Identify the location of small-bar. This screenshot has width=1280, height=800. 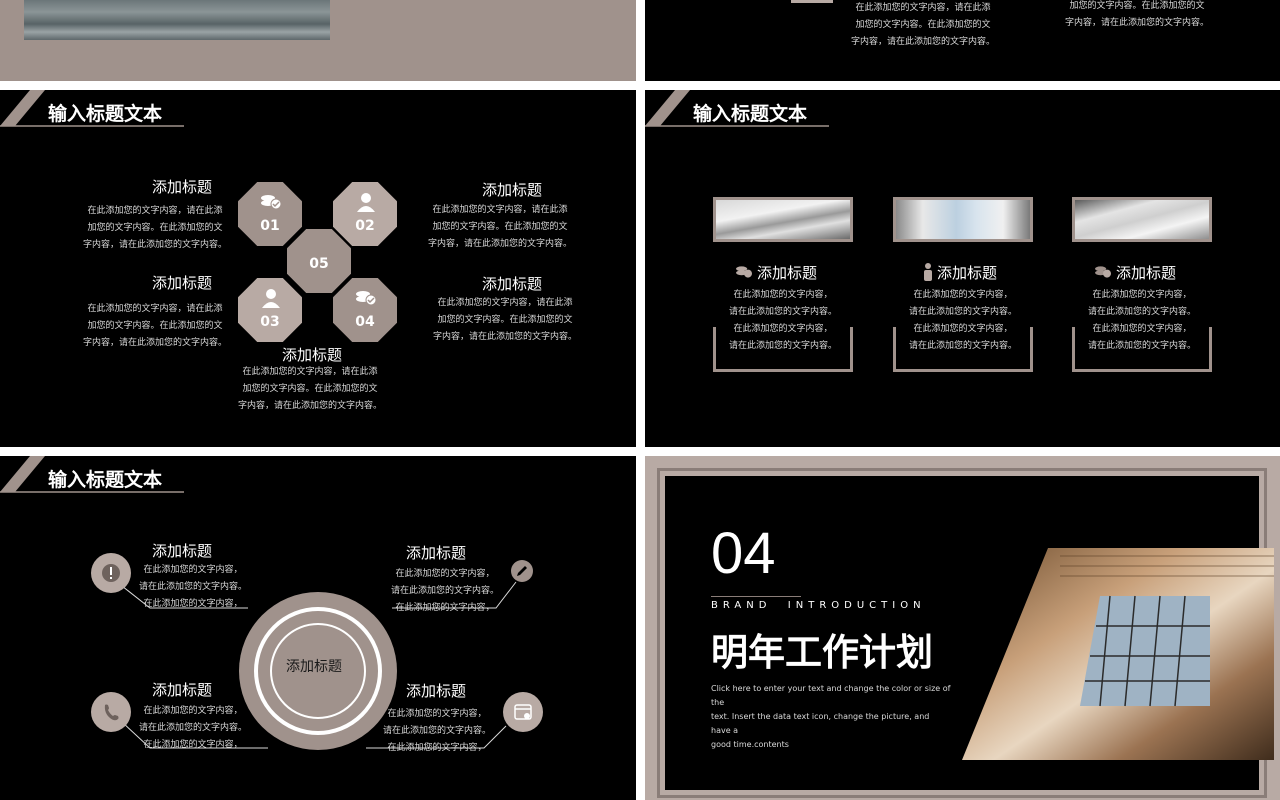
(812, 1).